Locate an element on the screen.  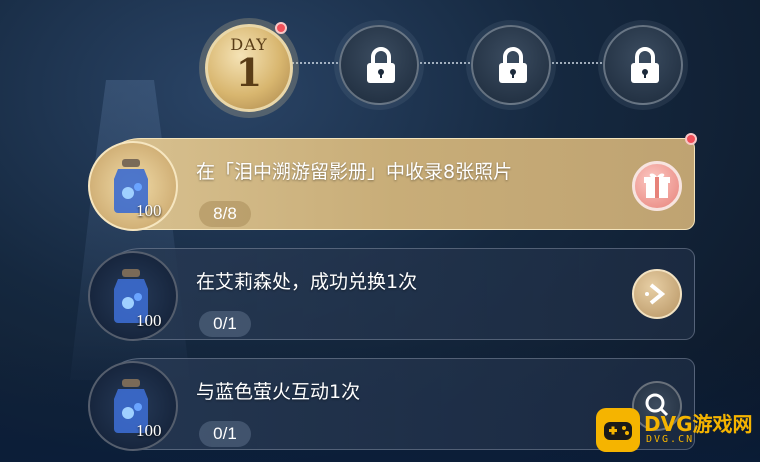
day-2-locked is located at coordinates (379, 65).